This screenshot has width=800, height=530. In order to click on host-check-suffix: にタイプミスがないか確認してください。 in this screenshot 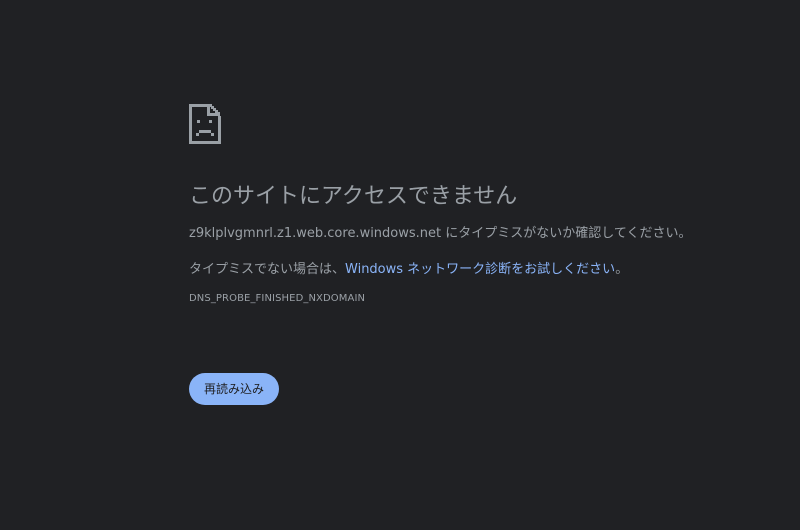, I will do `click(566, 234)`.